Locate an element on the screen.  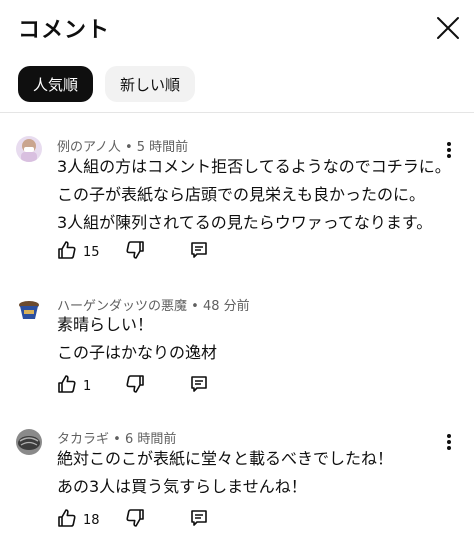
comment-author: ハーゲンダッツの悪魔 is located at coordinates (122, 306).